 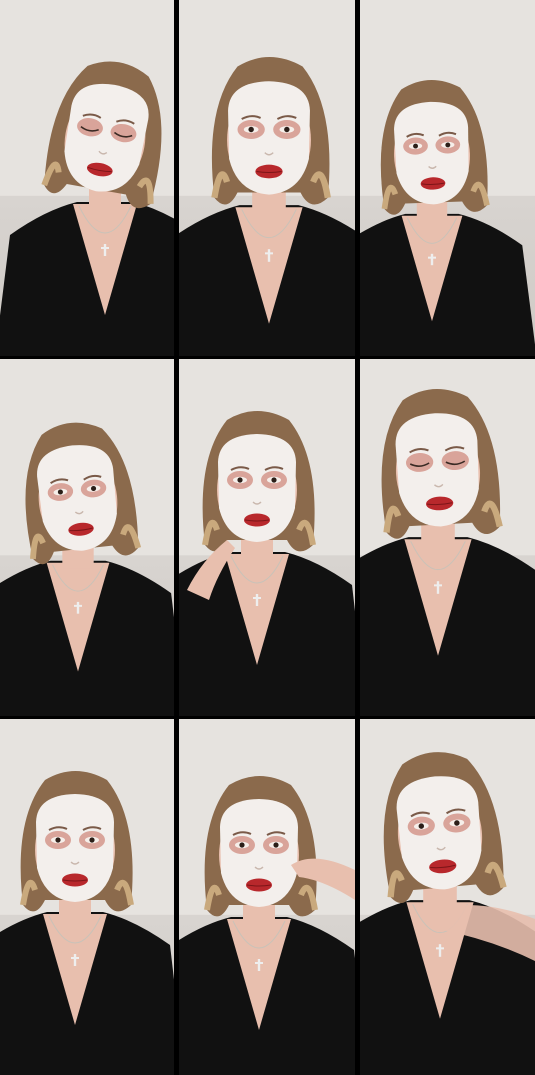 I want to click on face-mask, so click(x=431, y=153).